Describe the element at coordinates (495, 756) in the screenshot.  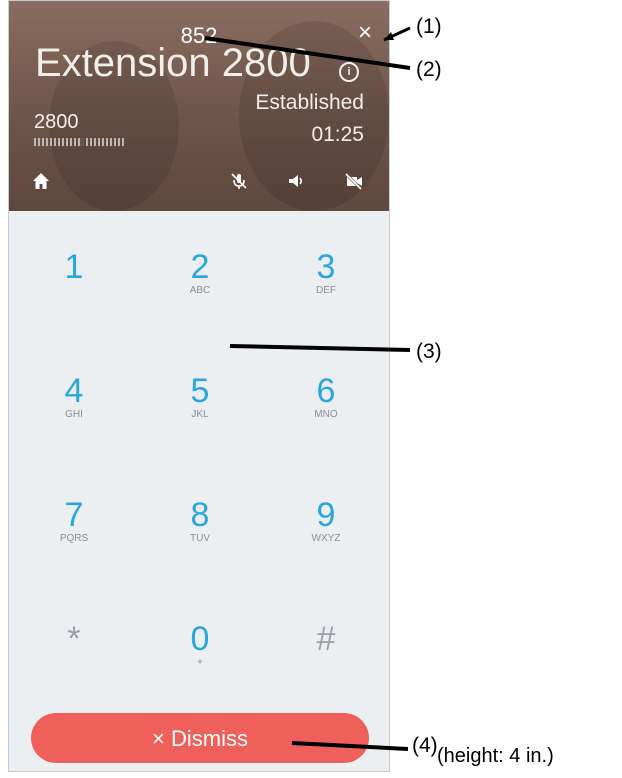
I see `height-note: (height: 4 in.)` at that location.